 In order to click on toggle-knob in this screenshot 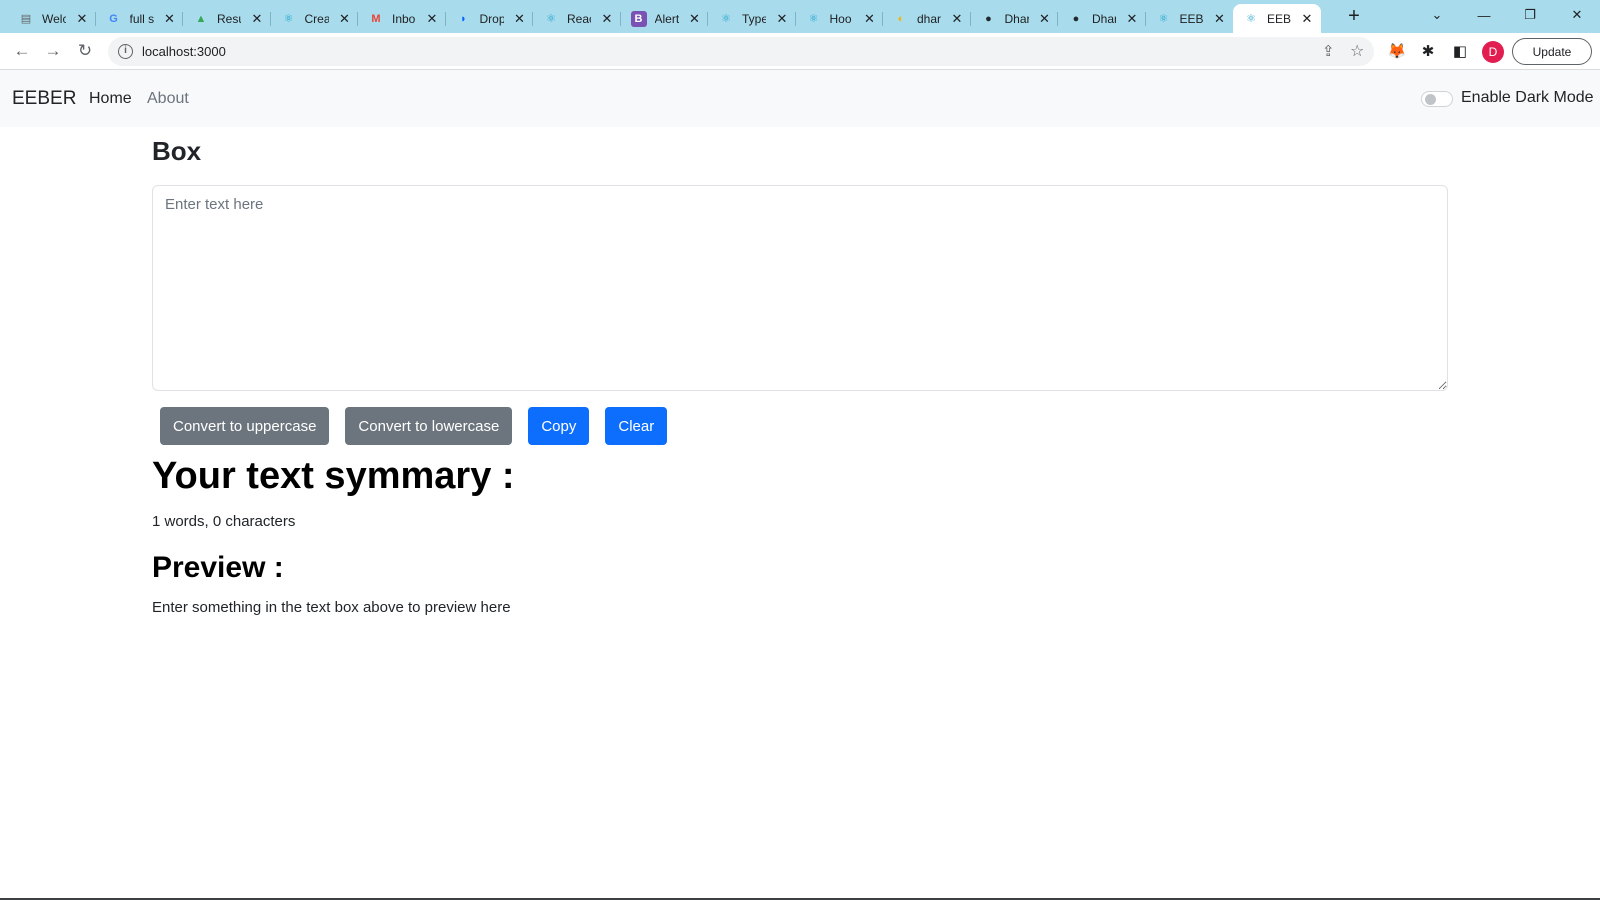, I will do `click(1430, 99)`.